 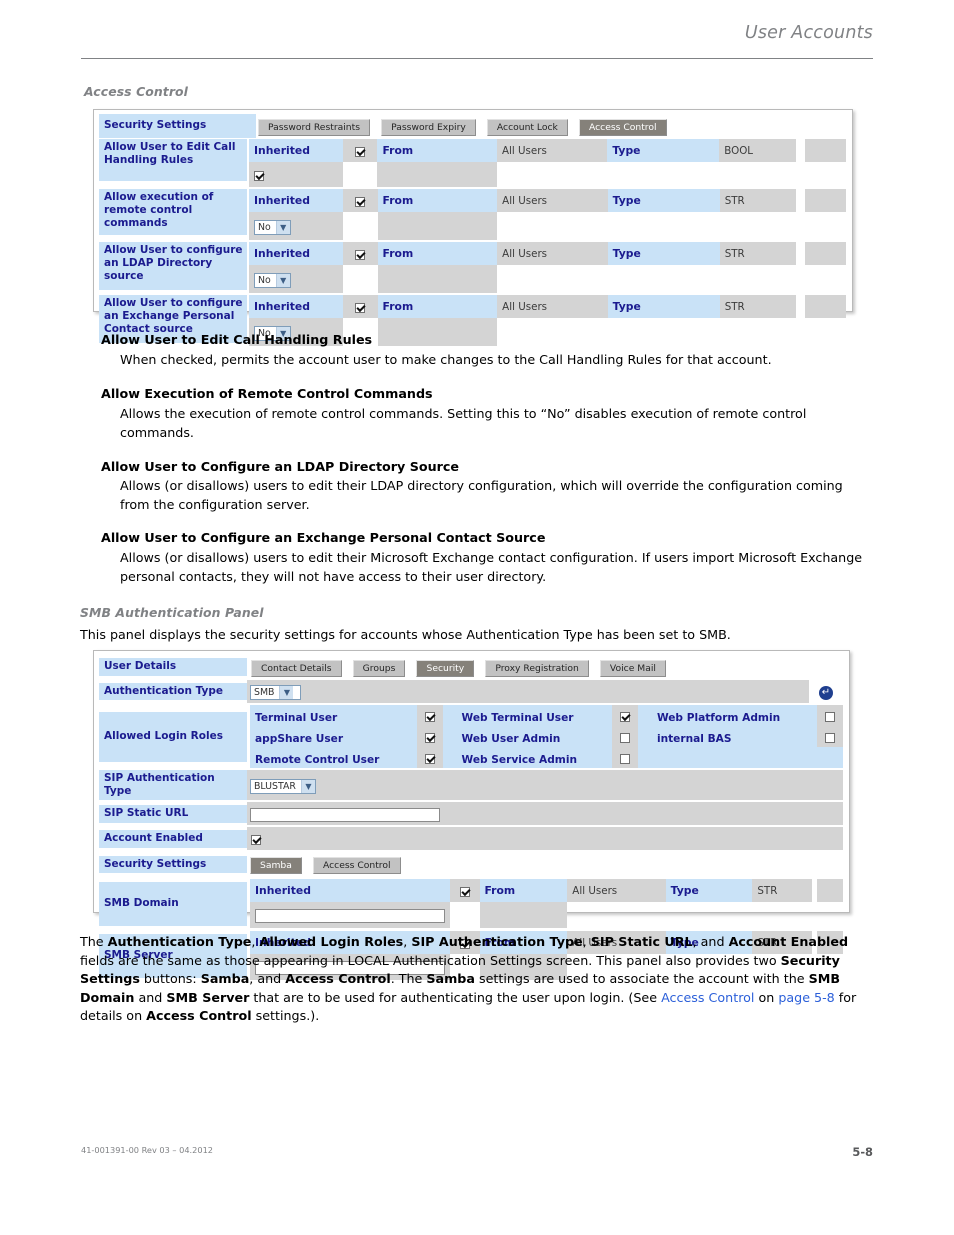 What do you see at coordinates (862, 1152) in the screenshot?
I see `footer-page-number: 5-8` at bounding box center [862, 1152].